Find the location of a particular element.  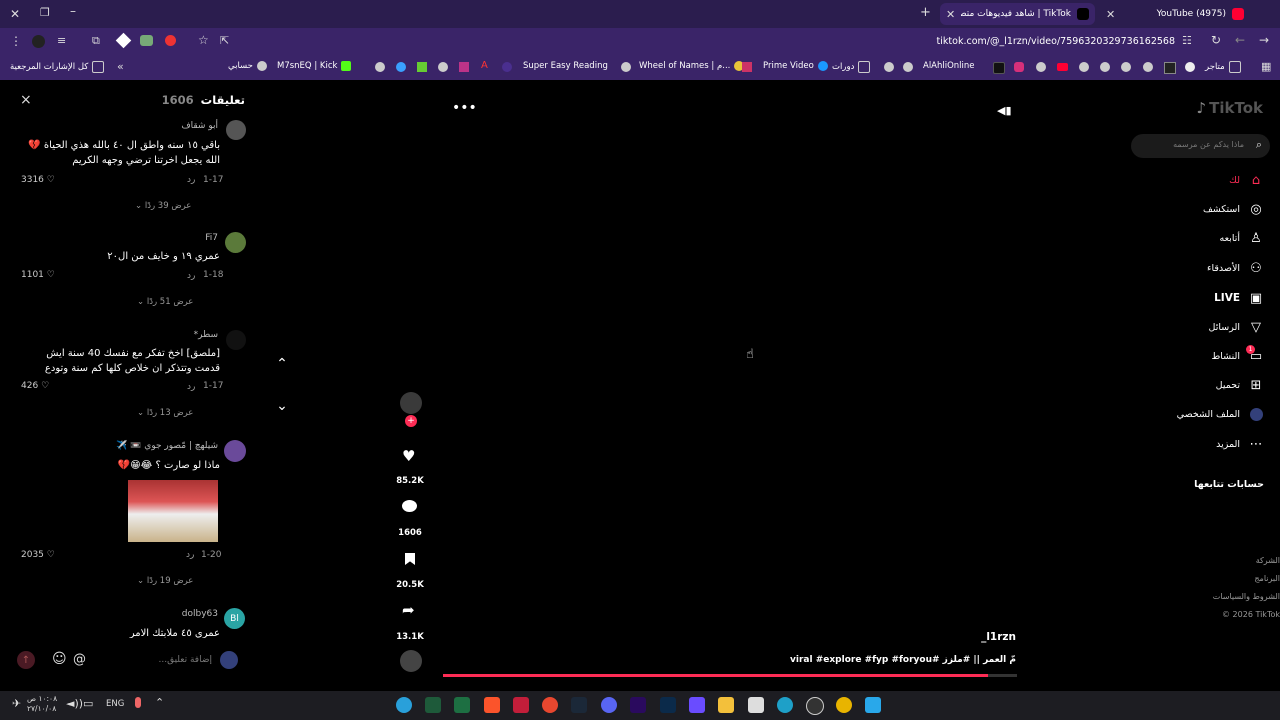

comment-icon is located at coordinates (409, 506).